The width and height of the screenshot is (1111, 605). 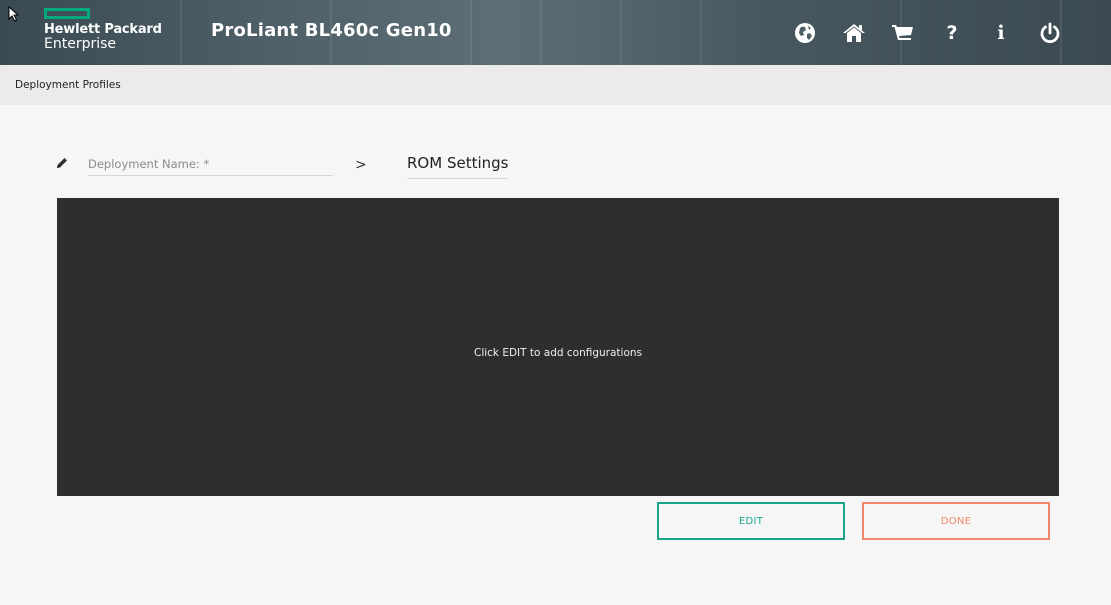 I want to click on product-title: ProLiant BL460c Gen10, so click(x=331, y=30).